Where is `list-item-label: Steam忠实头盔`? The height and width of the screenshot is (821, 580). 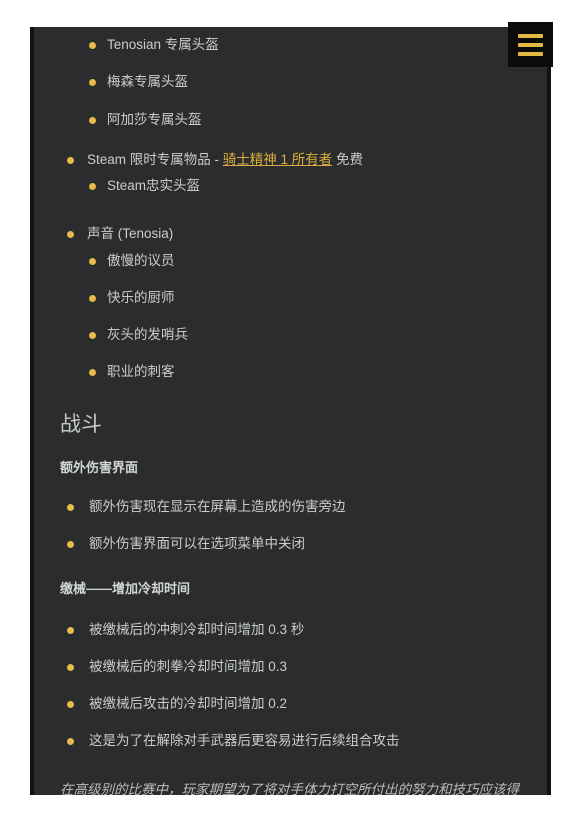
list-item-label: Steam忠实头盔 is located at coordinates (154, 185).